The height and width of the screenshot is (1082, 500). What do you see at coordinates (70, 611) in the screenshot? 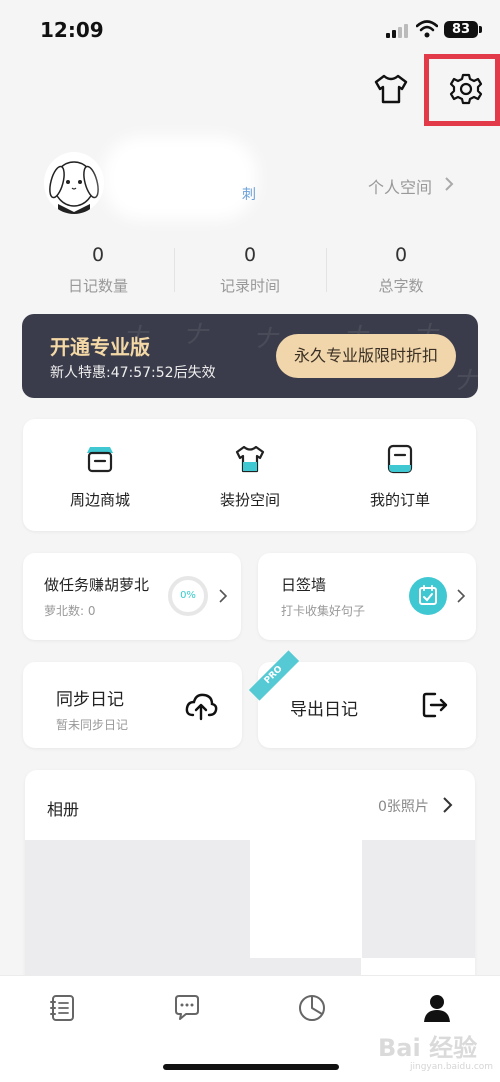
I see `task-subtitle: 萝北数: 0` at bounding box center [70, 611].